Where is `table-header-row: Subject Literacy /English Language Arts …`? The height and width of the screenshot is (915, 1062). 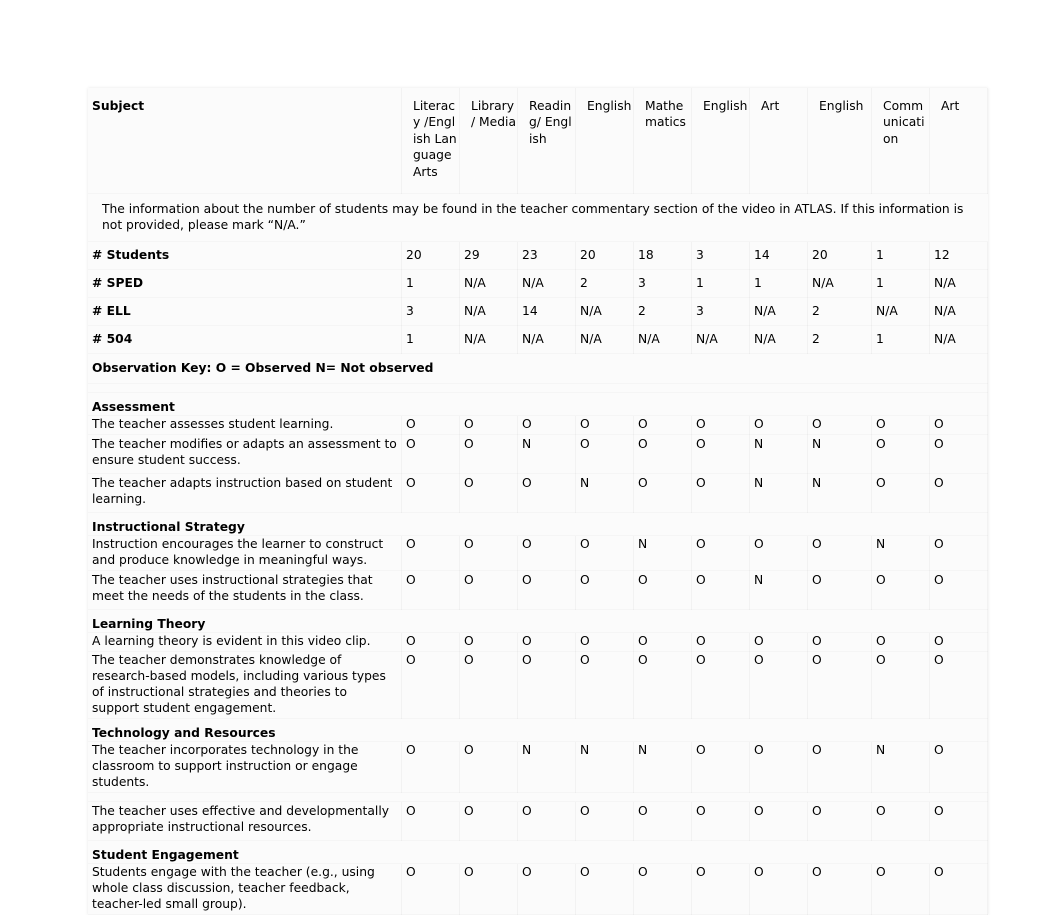
table-header-row: Subject Literacy /English Language Arts … is located at coordinates (538, 141).